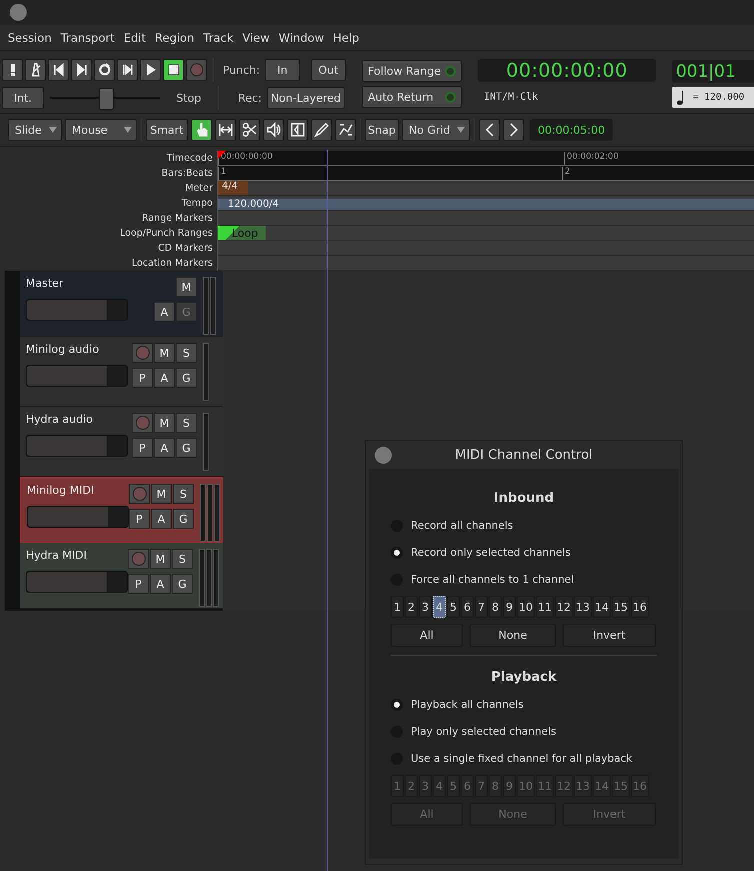 The image size is (754, 871). Describe the element at coordinates (250, 98) in the screenshot. I see `rec-label: Rec:` at that location.